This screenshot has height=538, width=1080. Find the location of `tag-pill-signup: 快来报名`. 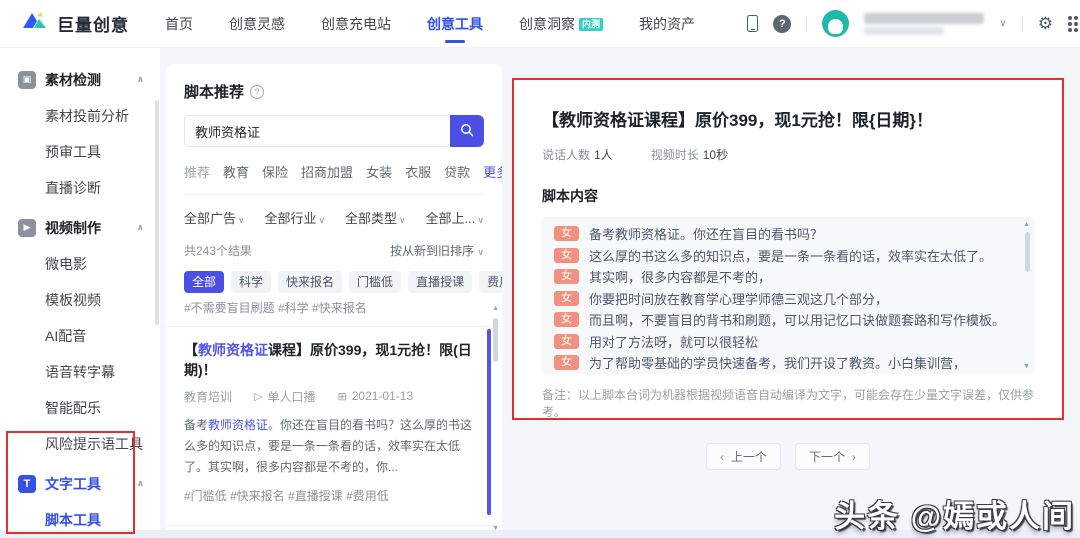

tag-pill-signup: 快来报名 is located at coordinates (310, 282).